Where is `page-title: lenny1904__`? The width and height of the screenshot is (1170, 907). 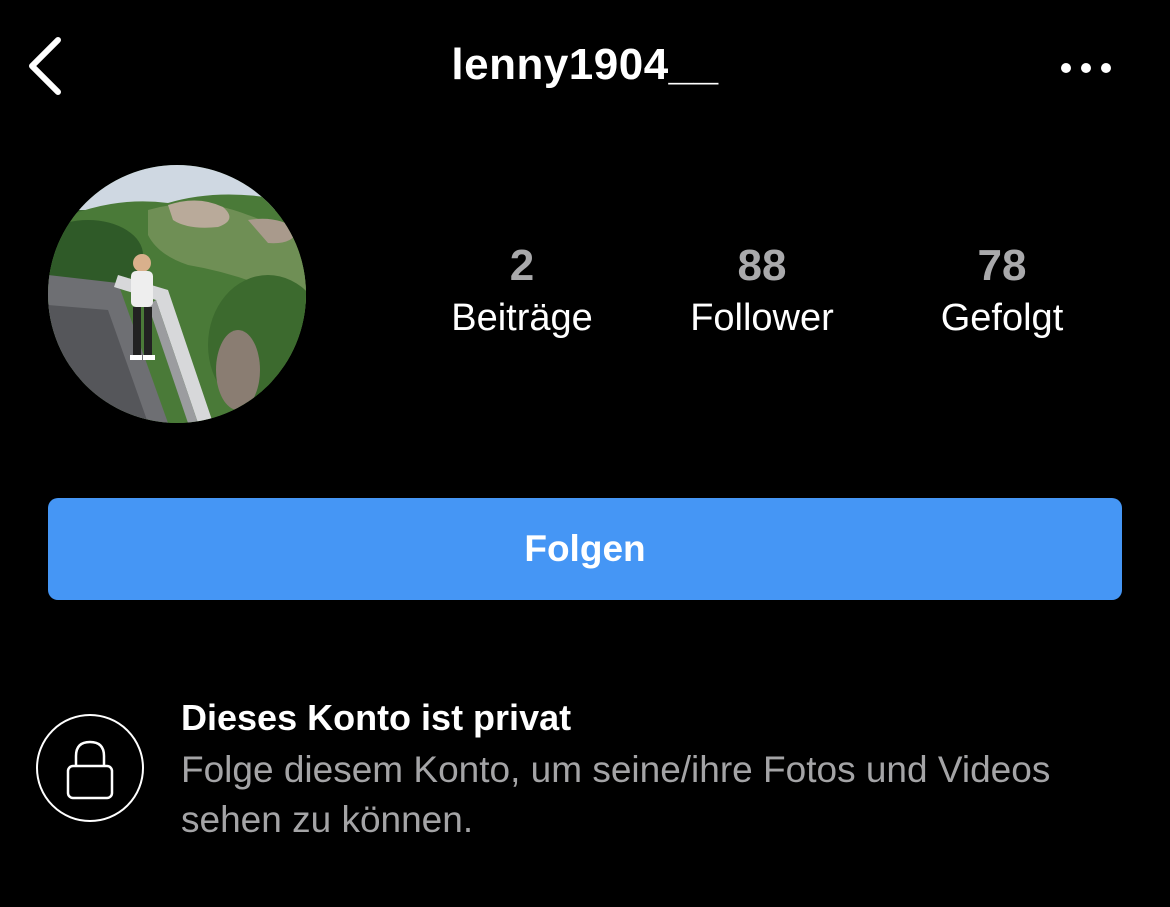 page-title: lenny1904__ is located at coordinates (585, 64).